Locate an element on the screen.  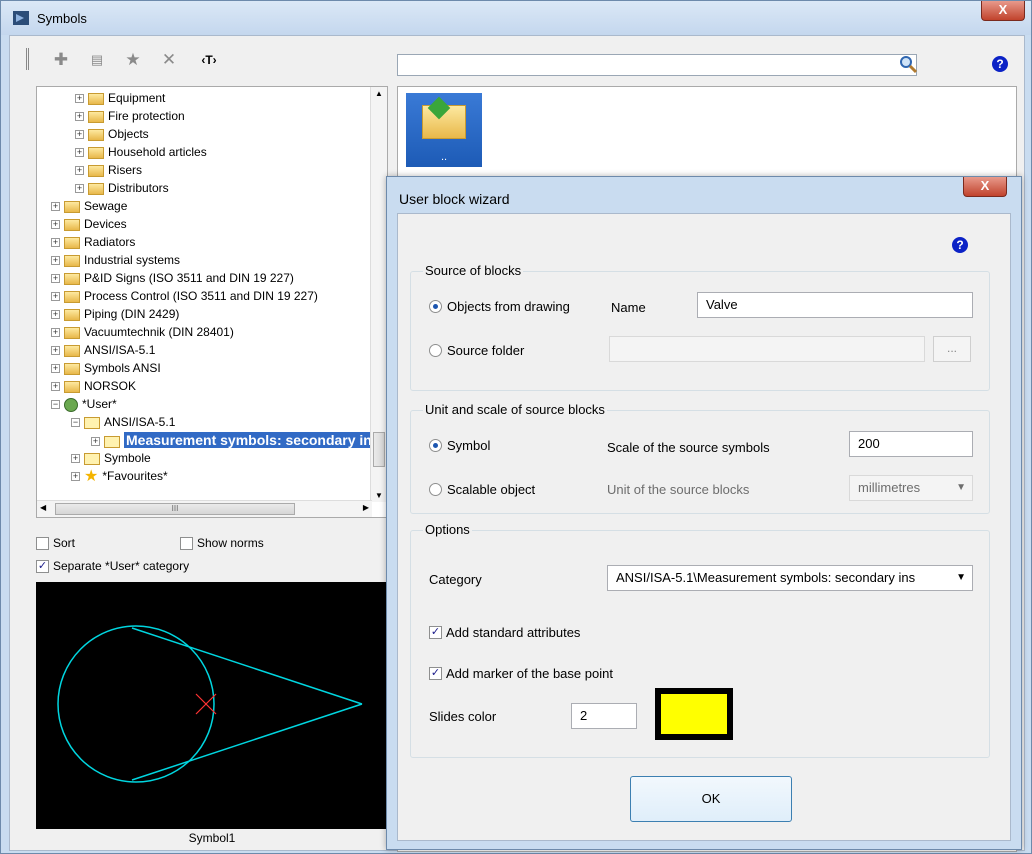
tree-item: + NORSOK is located at coordinates (93, 386).